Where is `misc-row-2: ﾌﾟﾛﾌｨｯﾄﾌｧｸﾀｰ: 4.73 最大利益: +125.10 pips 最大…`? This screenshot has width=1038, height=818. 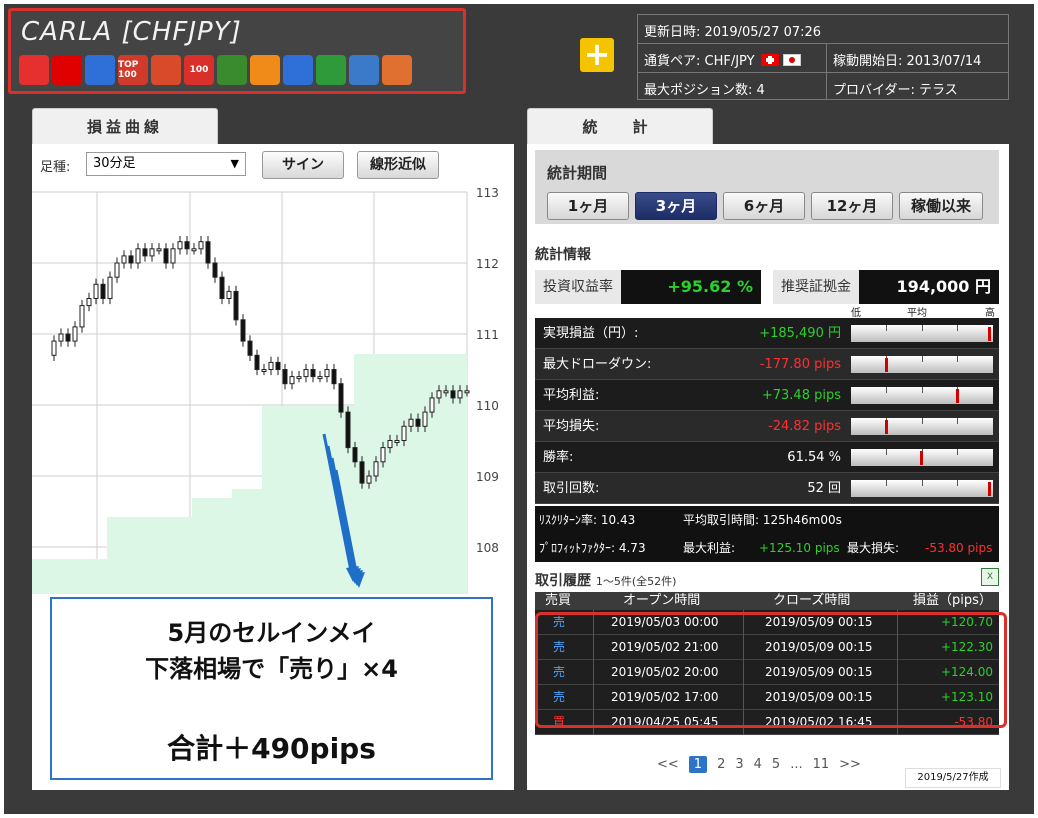
misc-row-2: ﾌﾟﾛﾌｨｯﾄﾌｧｸﾀｰ: 4.73 最大利益: +125.10 pips 最大… is located at coordinates (767, 548).